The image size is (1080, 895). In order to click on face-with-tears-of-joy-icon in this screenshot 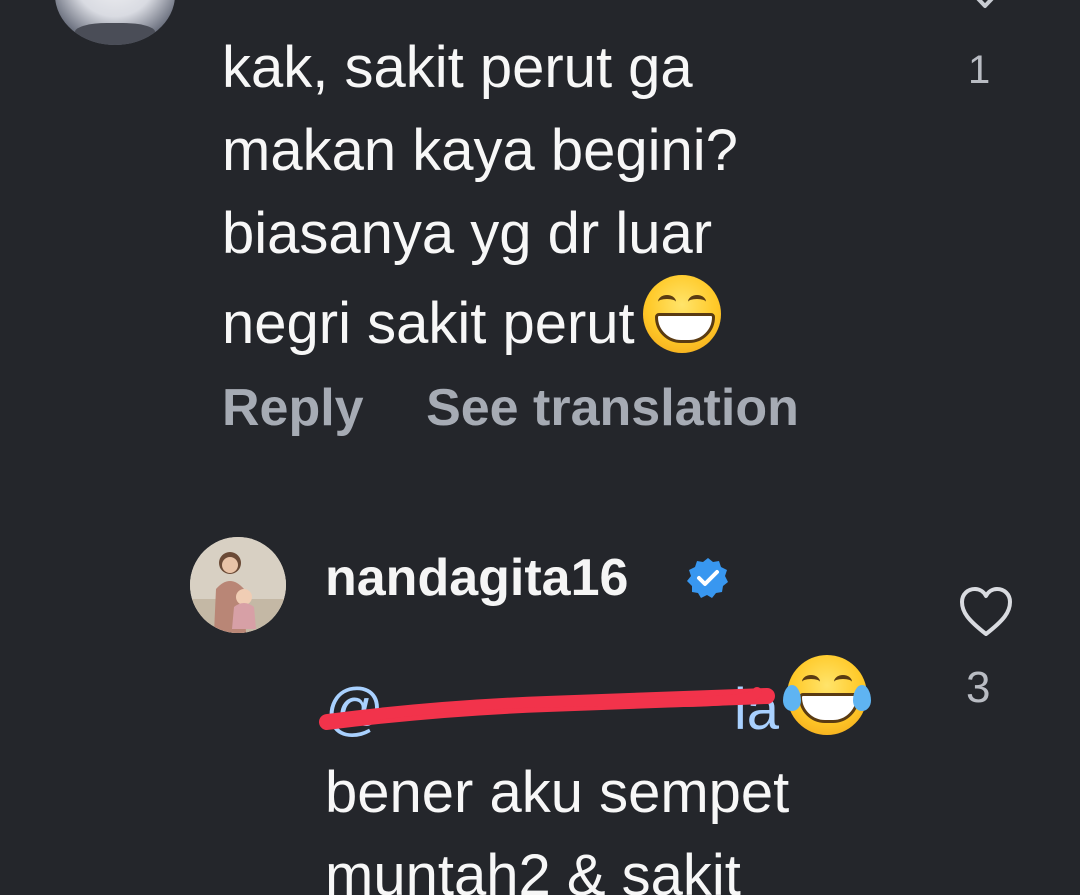, I will do `click(827, 695)`.